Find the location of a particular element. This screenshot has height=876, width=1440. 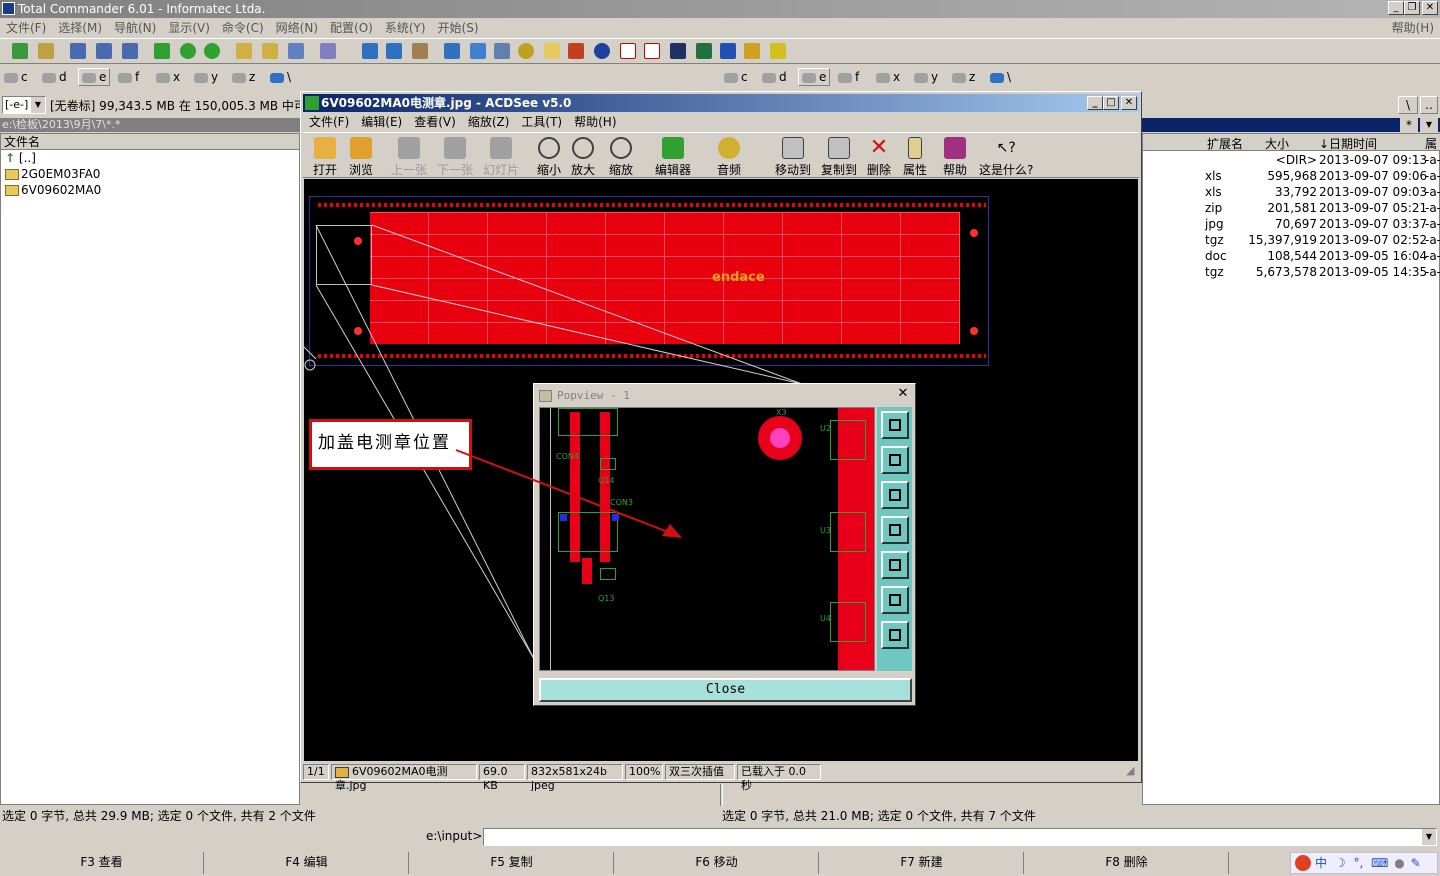

ie-icon is located at coordinates (394, 51).